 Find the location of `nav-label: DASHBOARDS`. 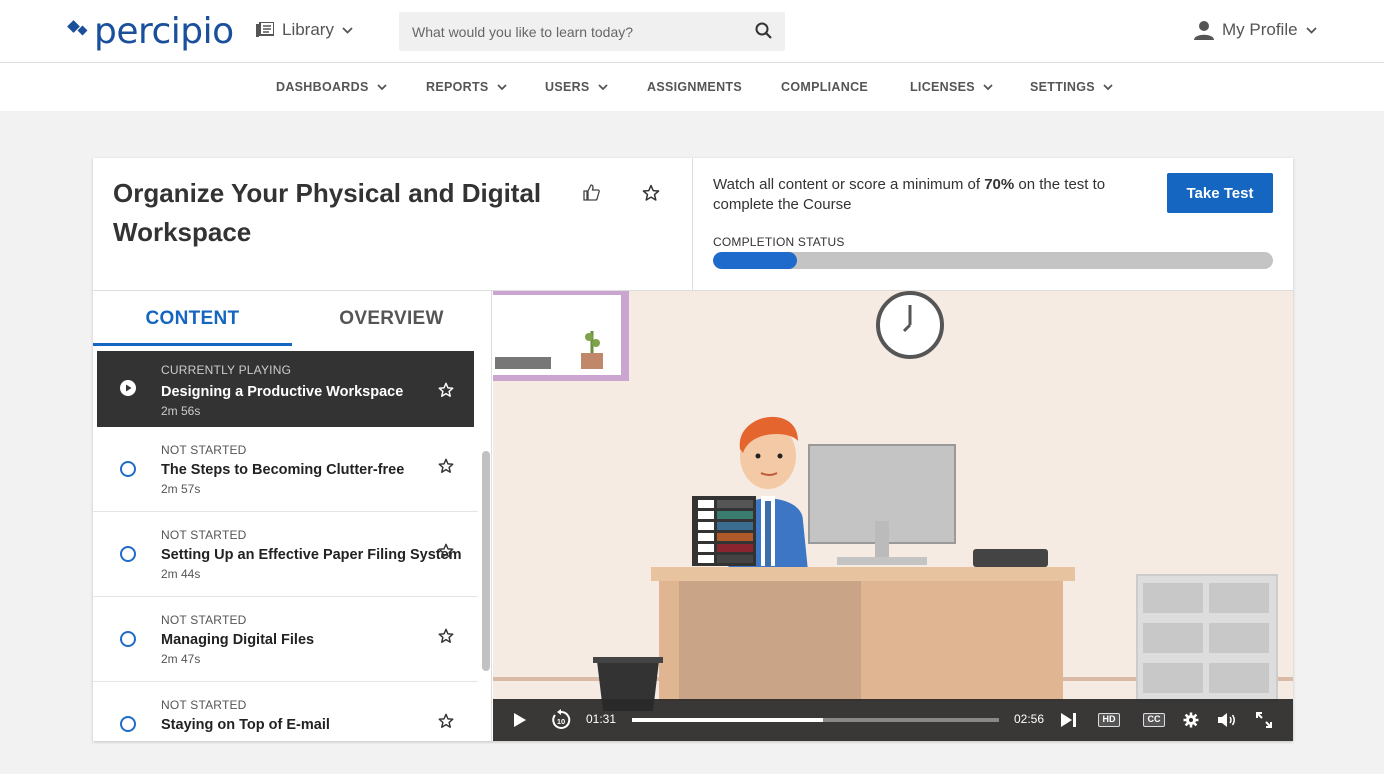

nav-label: DASHBOARDS is located at coordinates (322, 87).